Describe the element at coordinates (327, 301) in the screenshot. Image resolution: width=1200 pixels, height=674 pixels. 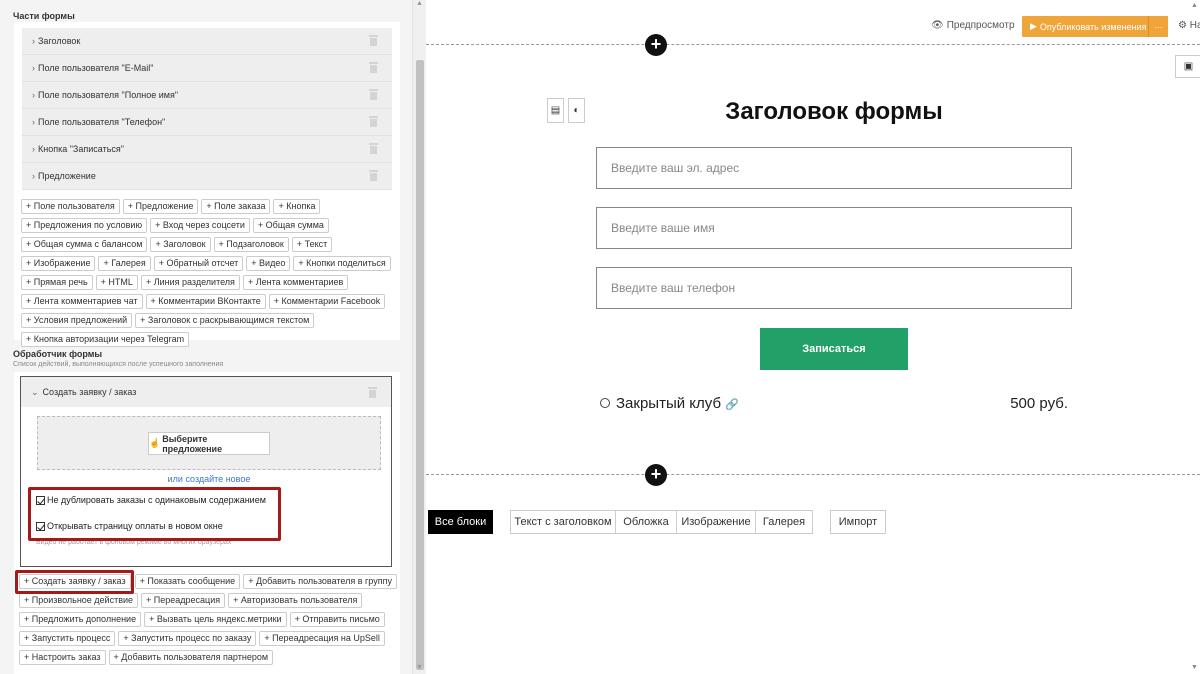
I see `add-part-button: + Комментарии Facebook` at that location.